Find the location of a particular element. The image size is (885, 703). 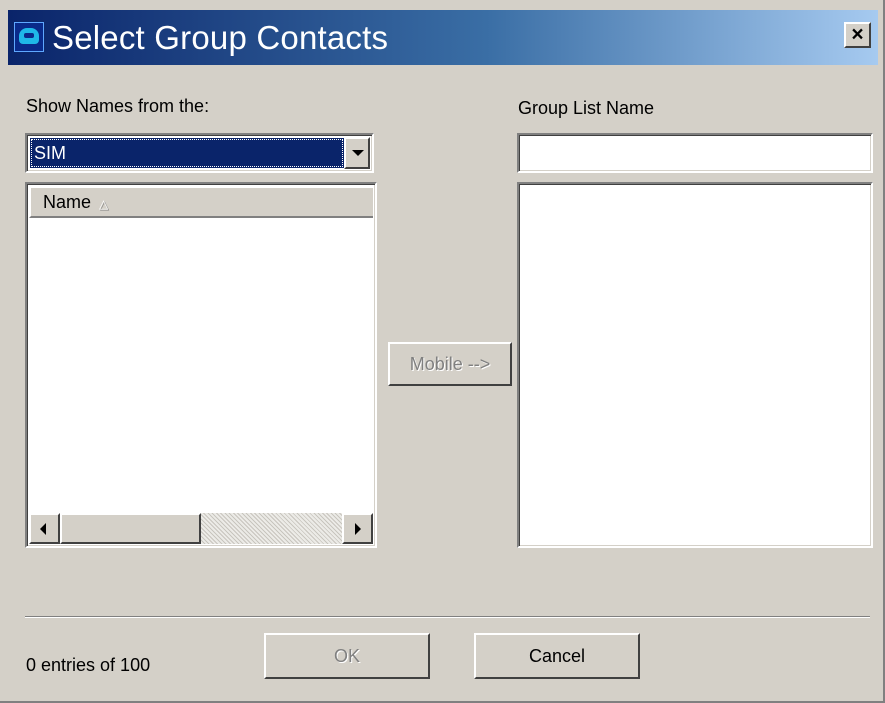

window-title: Select Group Contacts is located at coordinates (220, 37).